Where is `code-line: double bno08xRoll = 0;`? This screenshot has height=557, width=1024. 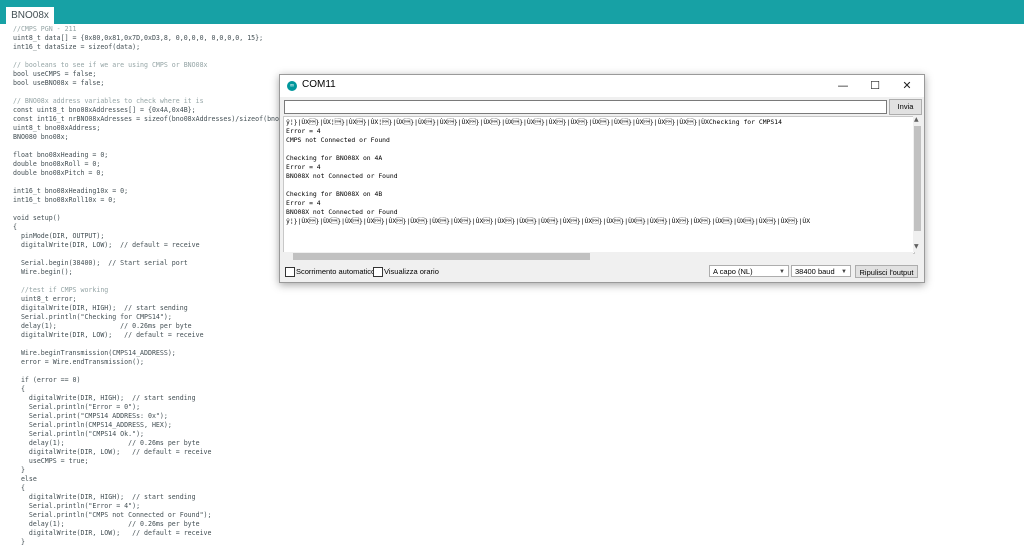
code-line: double bno08xRoll = 0; is located at coordinates (57, 164).